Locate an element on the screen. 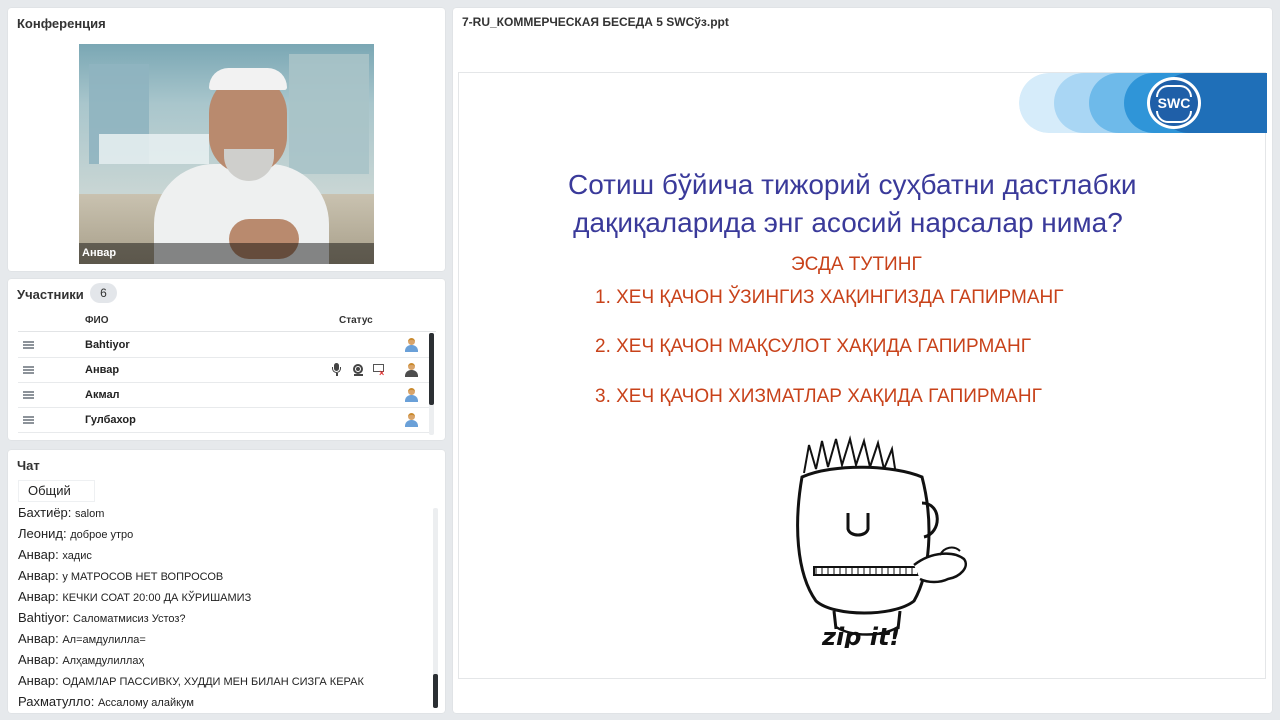 The width and height of the screenshot is (1280, 720). participant-name: Bahtiyor is located at coordinates (107, 345).